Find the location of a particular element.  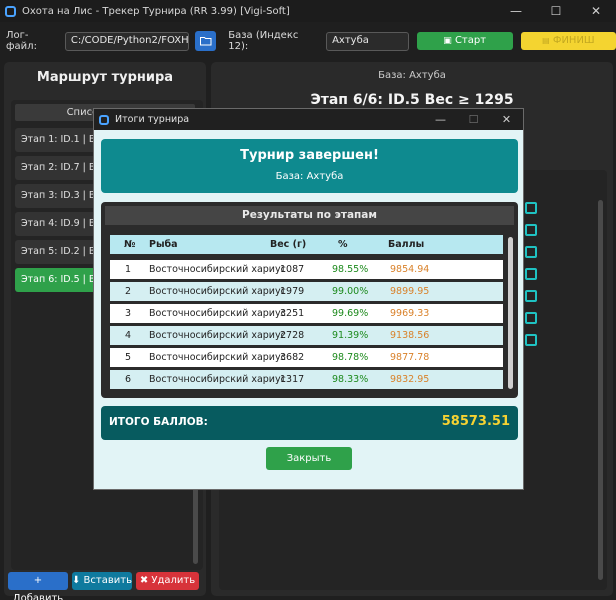

current-stage: Этап 6/6: ID.5 Вес ≥ 1295 is located at coordinates (412, 100).